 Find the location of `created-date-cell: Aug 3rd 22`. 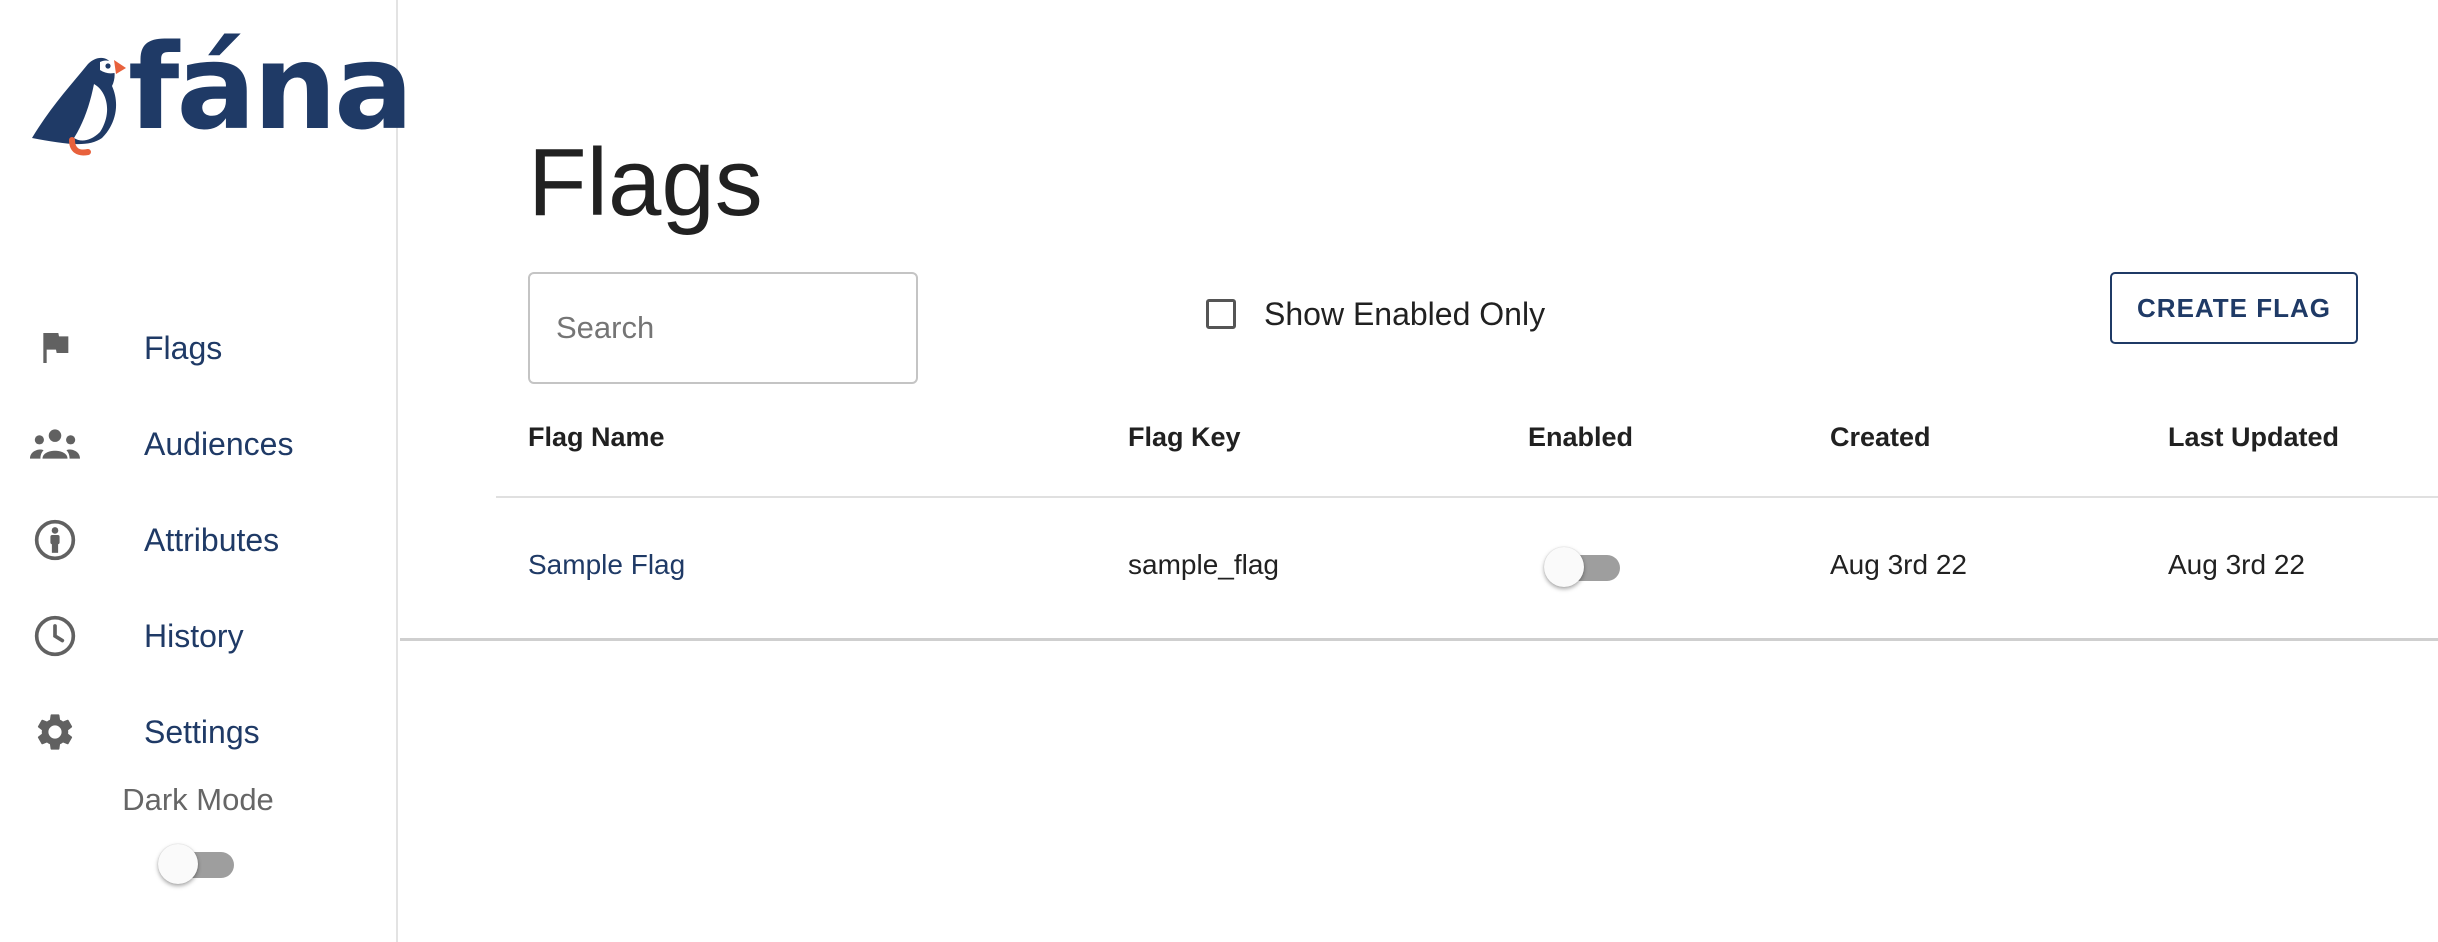

created-date-cell: Aug 3rd 22 is located at coordinates (1898, 564).